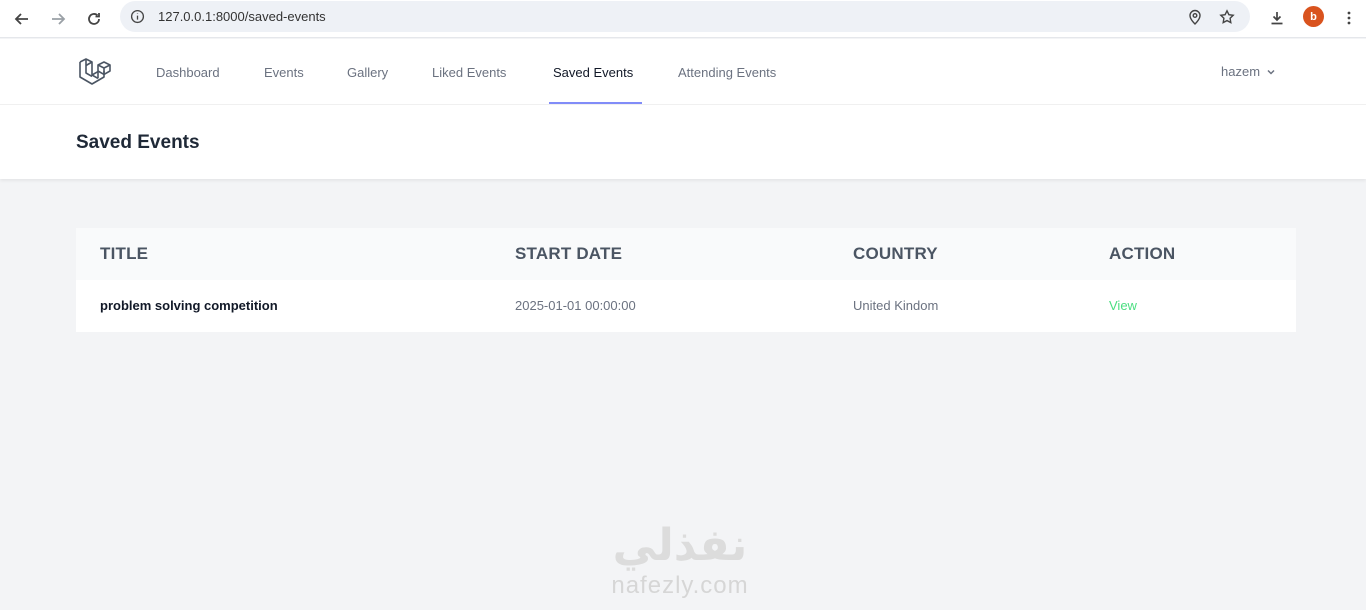  Describe the element at coordinates (469, 72) in the screenshot. I see `nav-link-liked-events: Liked Events` at that location.